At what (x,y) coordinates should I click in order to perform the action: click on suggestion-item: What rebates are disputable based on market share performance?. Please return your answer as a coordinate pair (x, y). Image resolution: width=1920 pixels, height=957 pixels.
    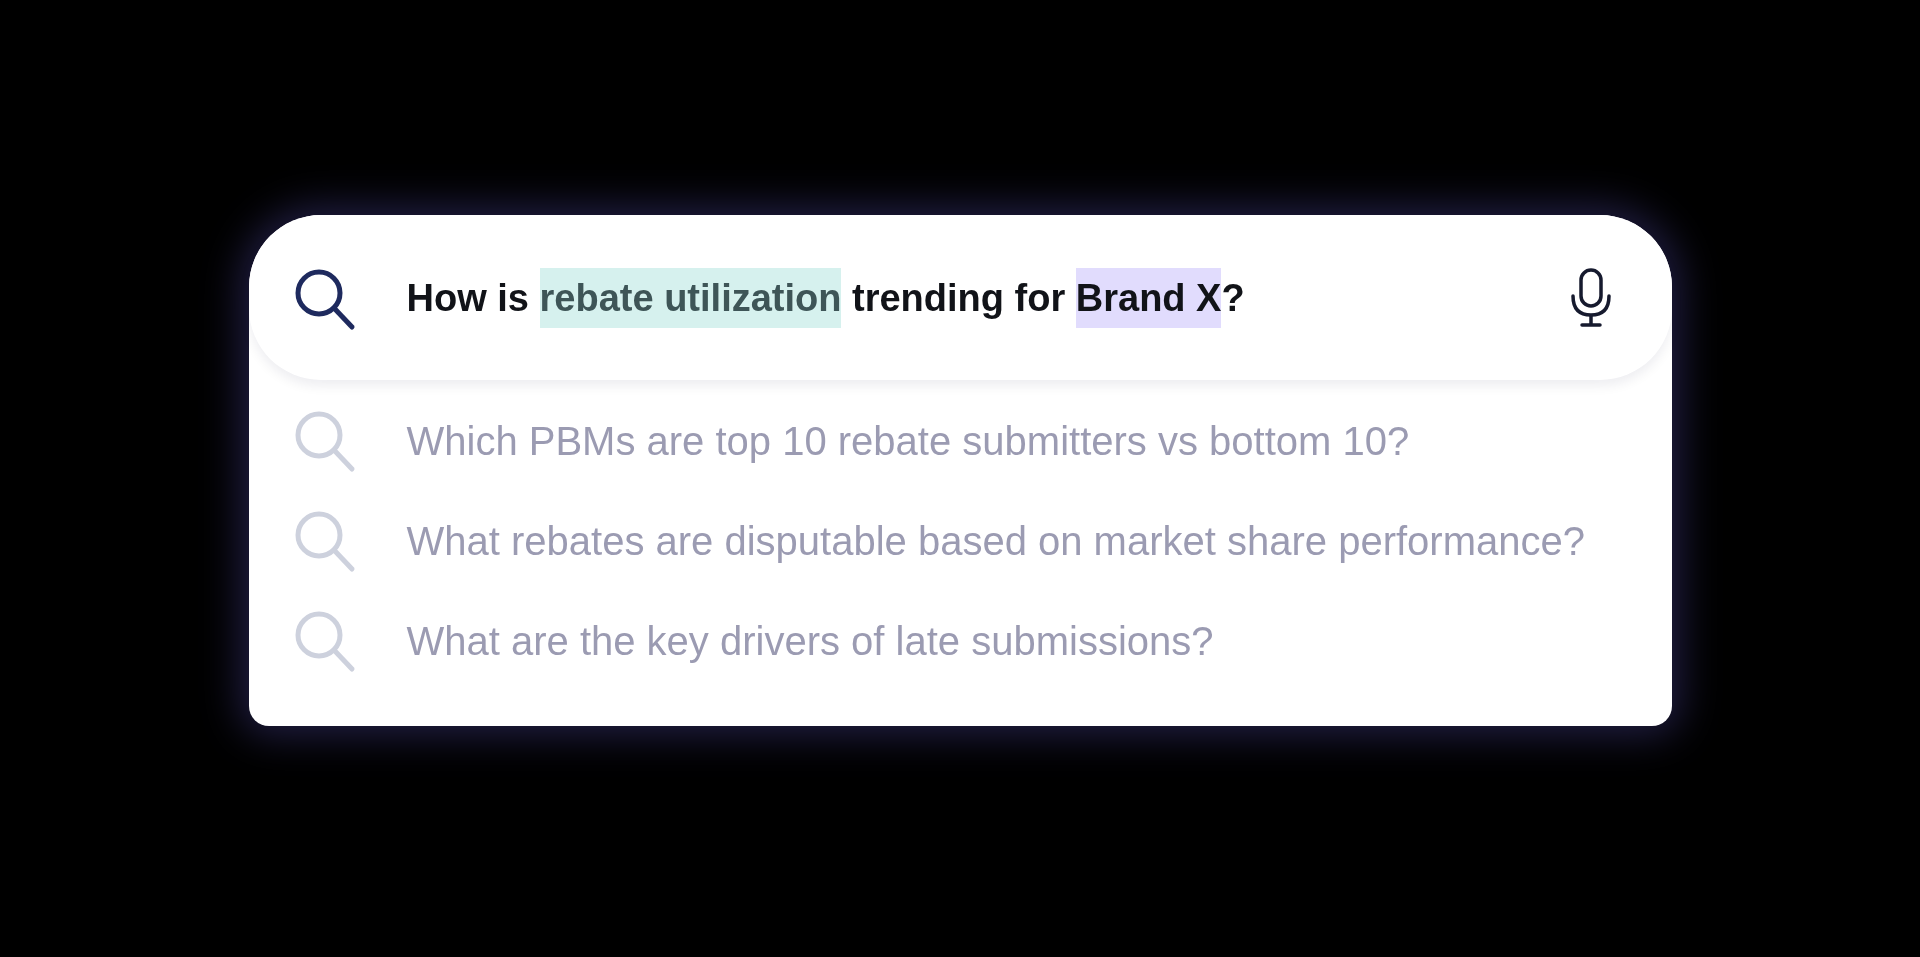
    Looking at the image, I should click on (938, 541).